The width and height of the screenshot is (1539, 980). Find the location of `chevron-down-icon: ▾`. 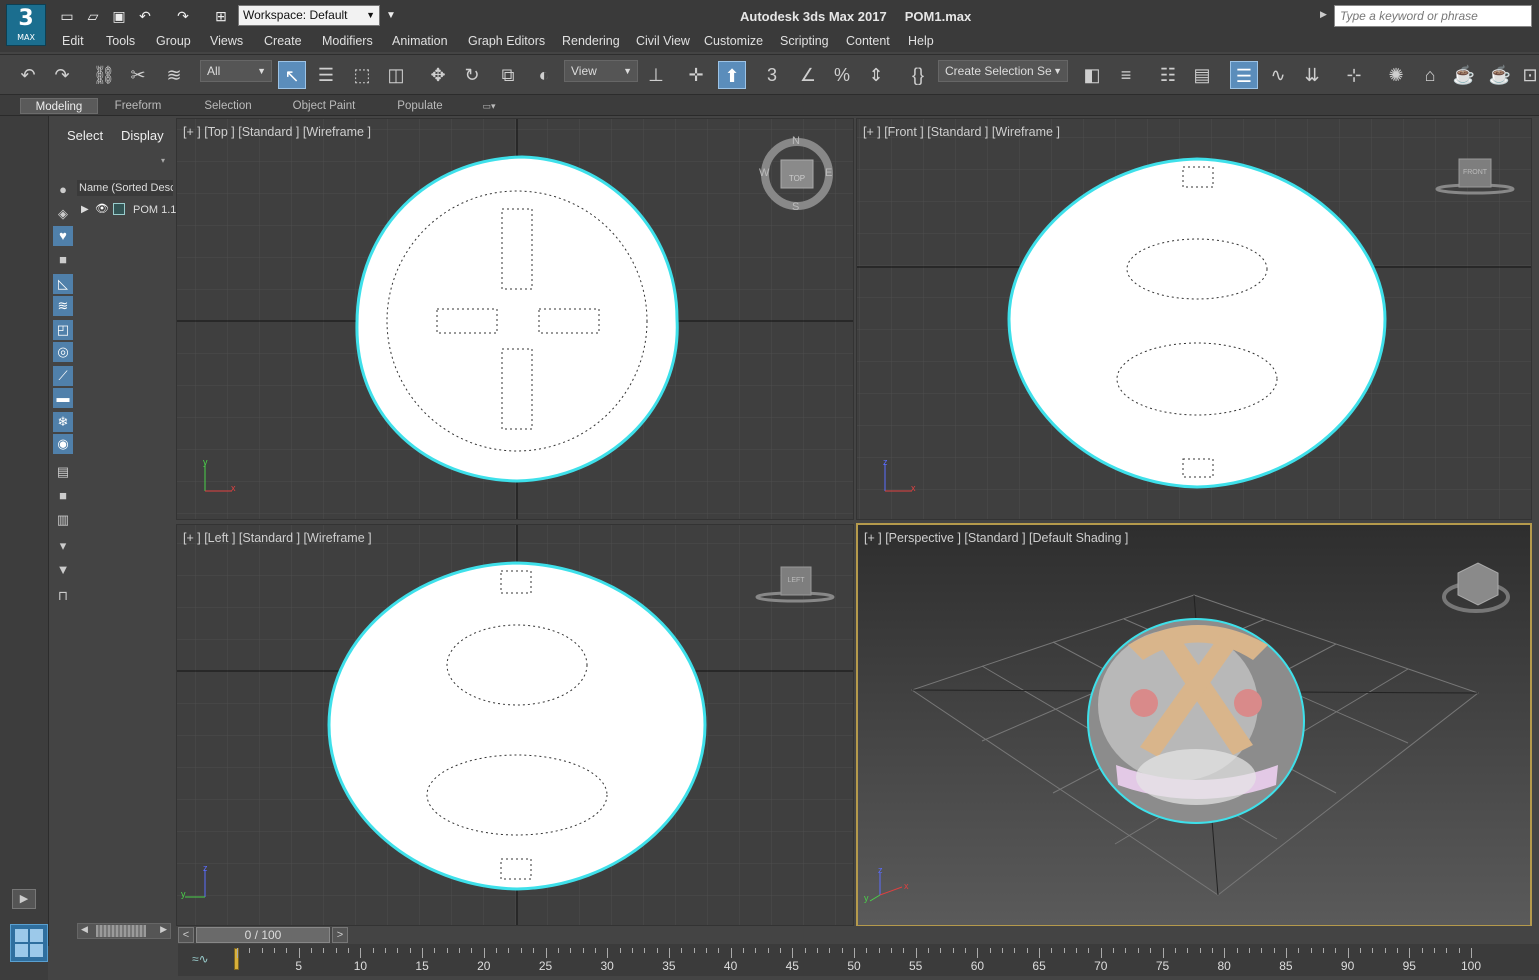

chevron-down-icon: ▾ is located at coordinates (163, 160).